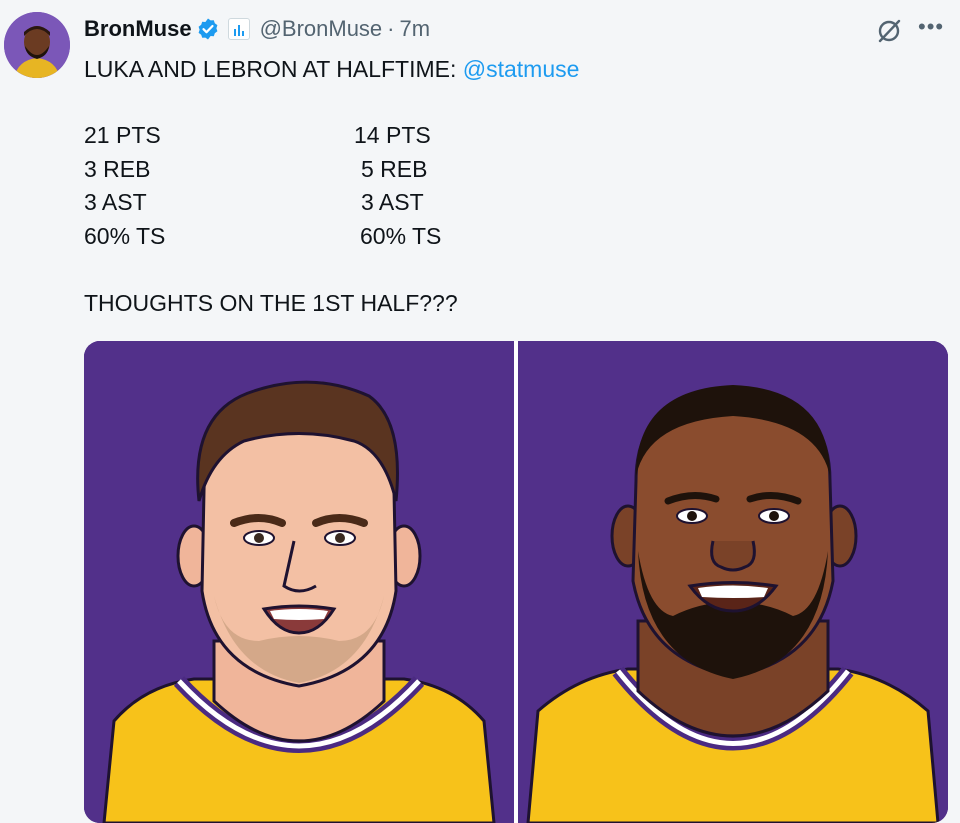  Describe the element at coordinates (273, 69) in the screenshot. I see `headline-text: LUKA AND LEBRON AT HALFTIME:` at that location.